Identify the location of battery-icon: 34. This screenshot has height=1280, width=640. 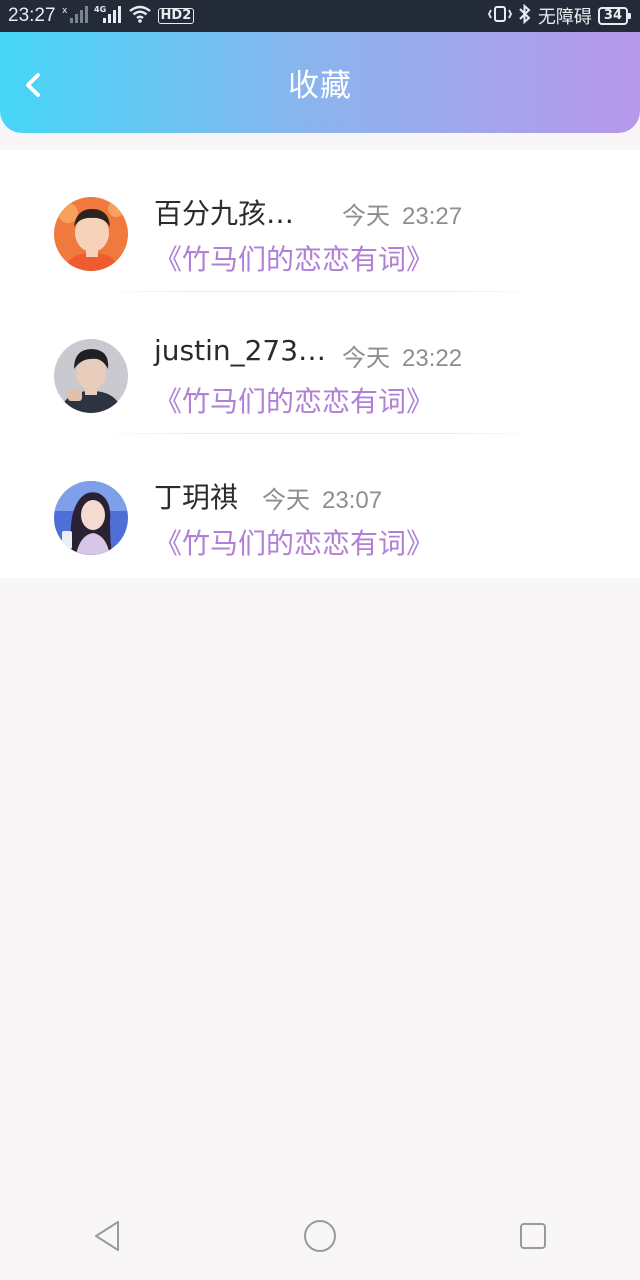
(614, 16).